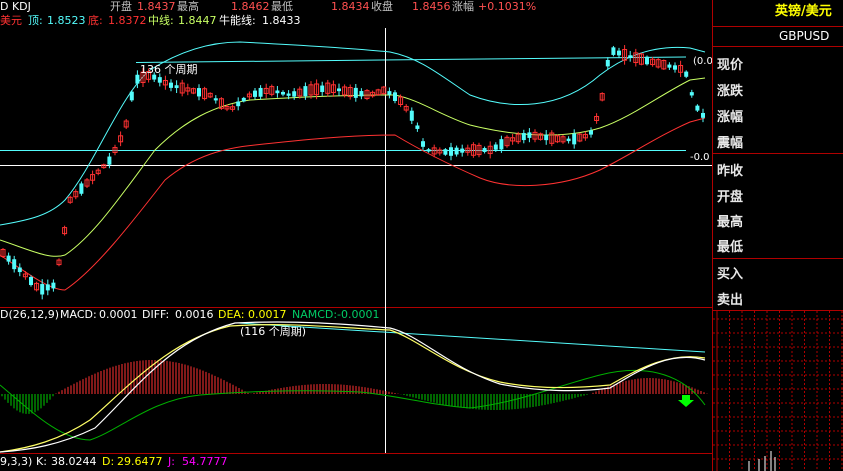  What do you see at coordinates (686, 401) in the screenshot?
I see `down-arrow-icon` at bounding box center [686, 401].